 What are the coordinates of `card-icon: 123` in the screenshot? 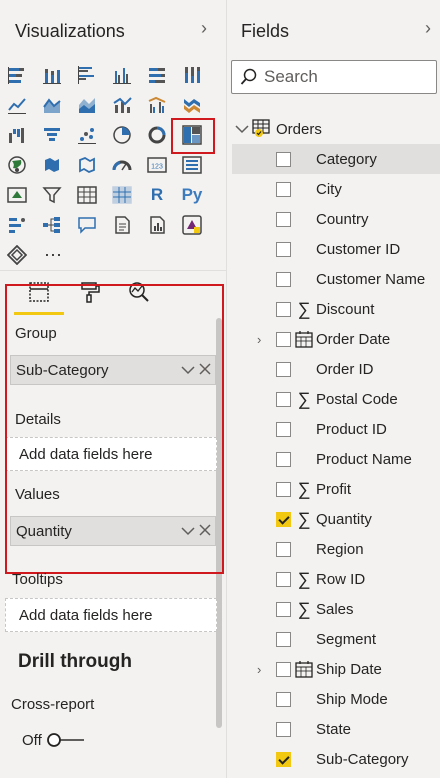 It's located at (157, 165).